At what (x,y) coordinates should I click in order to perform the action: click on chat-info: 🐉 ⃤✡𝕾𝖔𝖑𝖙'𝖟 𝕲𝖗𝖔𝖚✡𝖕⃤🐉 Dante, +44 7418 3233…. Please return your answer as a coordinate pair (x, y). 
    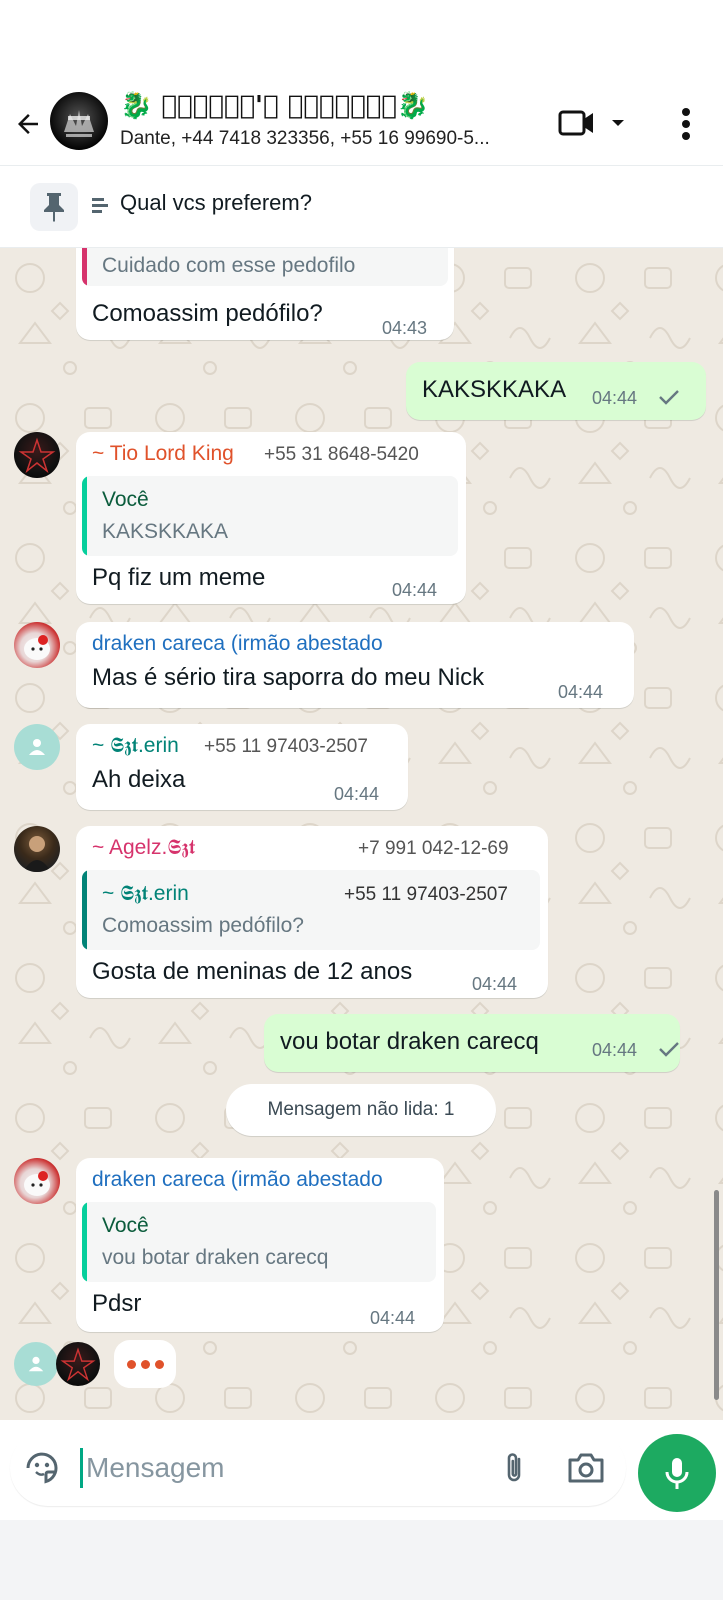
    Looking at the image, I should click on (330, 123).